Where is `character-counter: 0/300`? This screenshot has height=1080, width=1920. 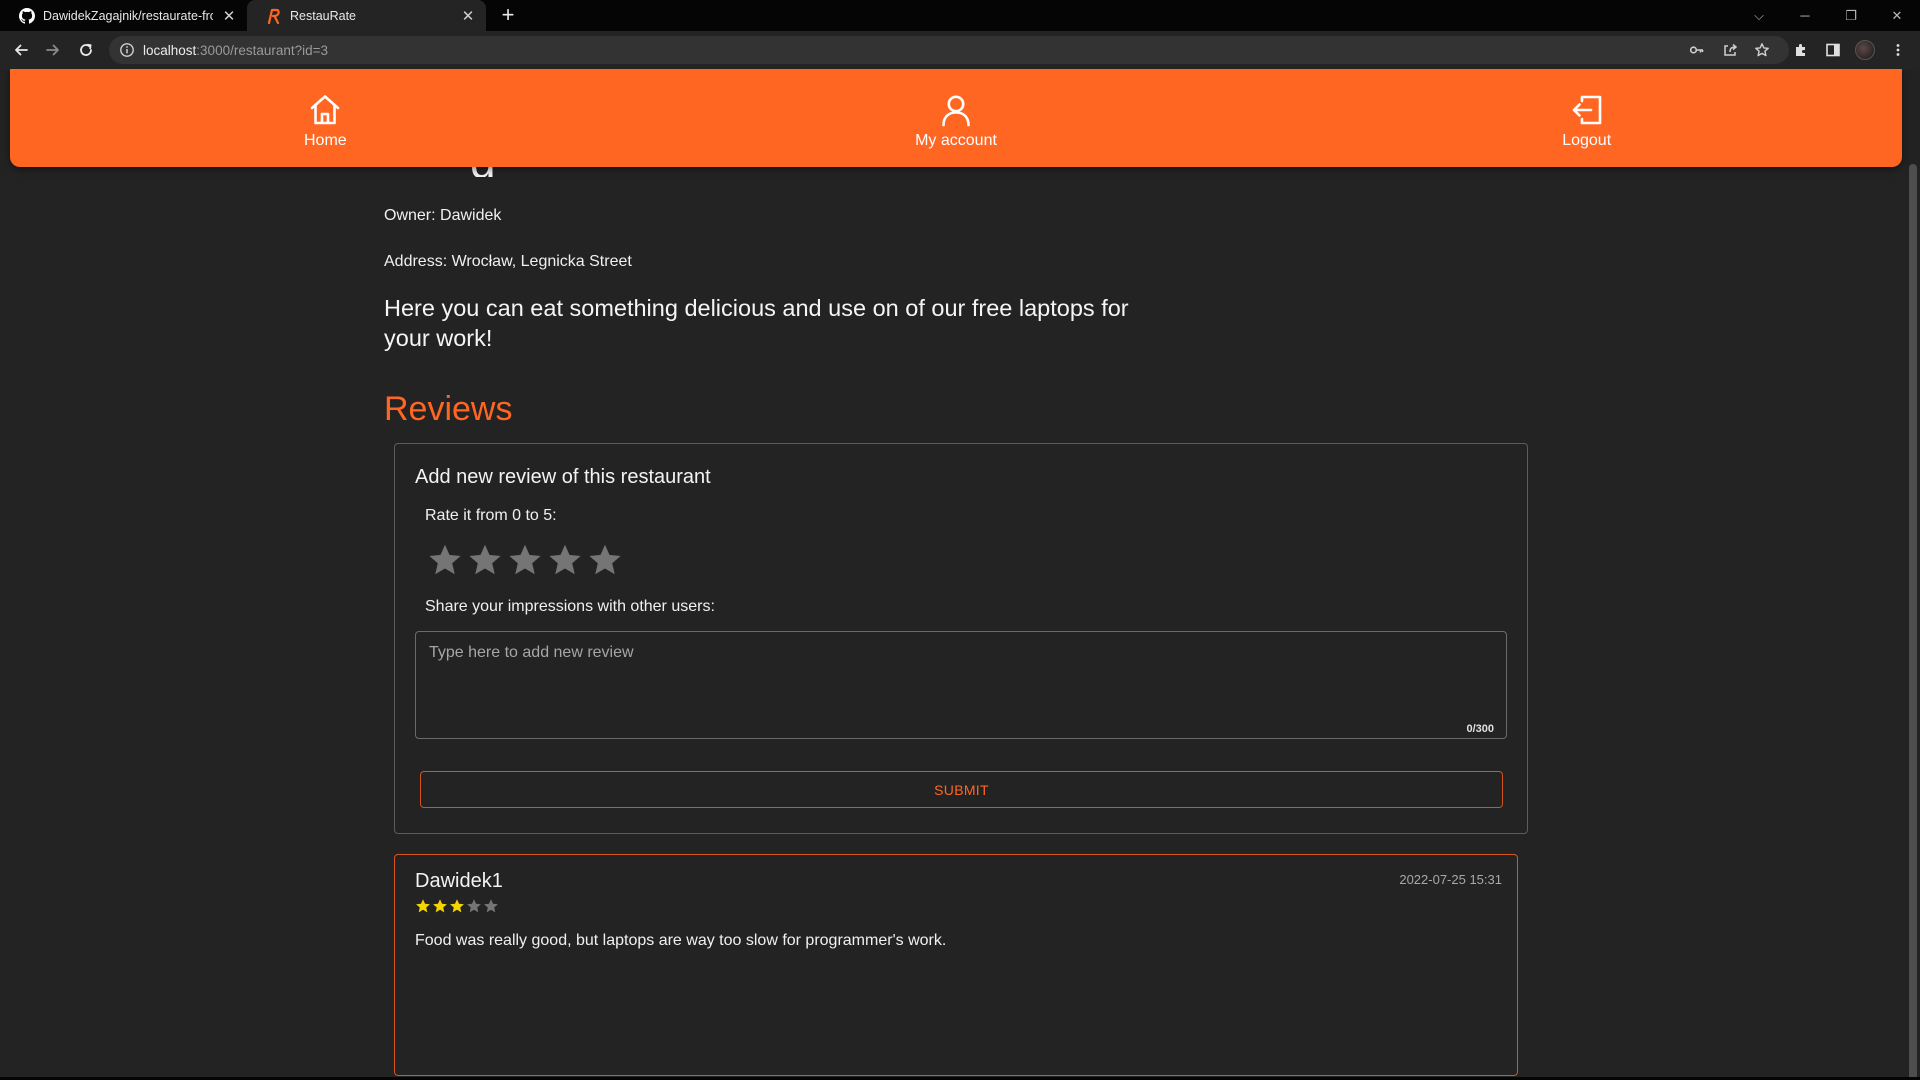 character-counter: 0/300 is located at coordinates (1480, 729).